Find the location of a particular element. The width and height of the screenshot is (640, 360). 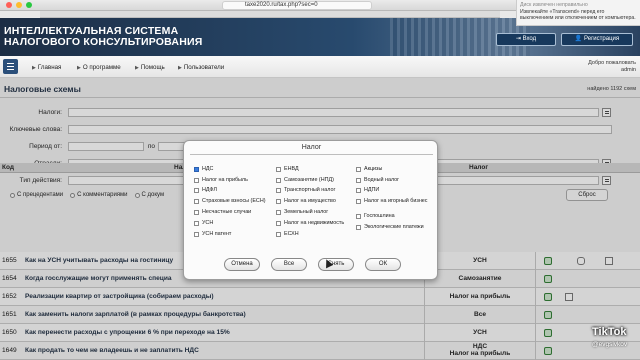

checkbox-envd: ЕНВД is located at coordinates (287, 169).